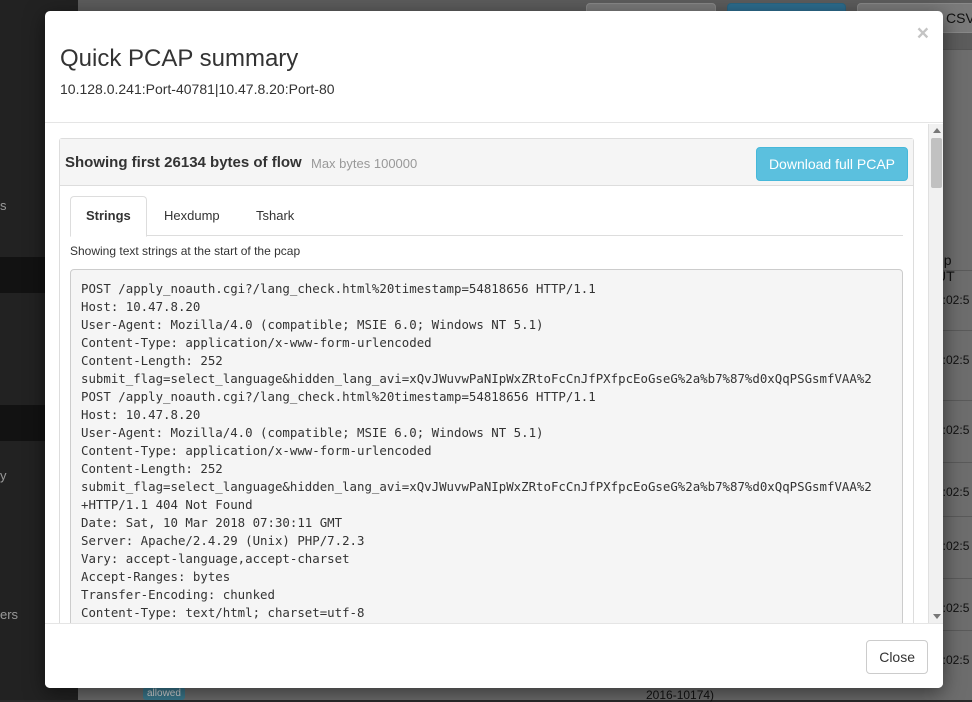 The height and width of the screenshot is (702, 972). What do you see at coordinates (959, 18) in the screenshot?
I see `csv-label: CSV` at bounding box center [959, 18].